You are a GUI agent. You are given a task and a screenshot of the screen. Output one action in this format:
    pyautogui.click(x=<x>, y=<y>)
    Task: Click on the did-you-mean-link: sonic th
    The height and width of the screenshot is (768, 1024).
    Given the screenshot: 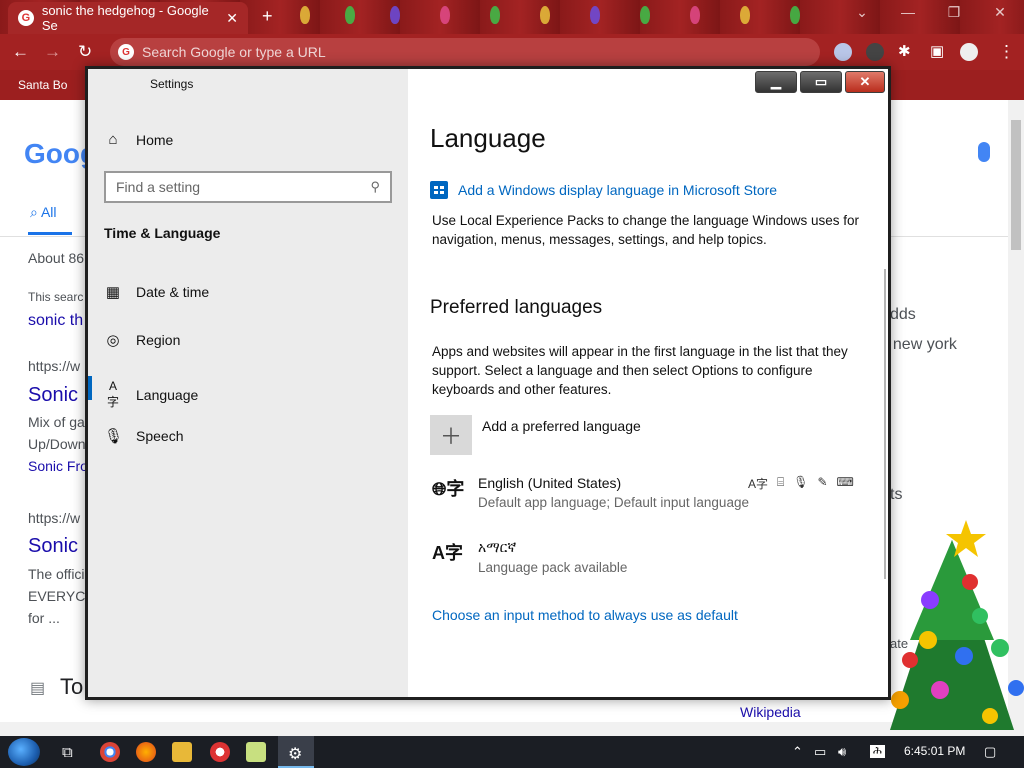 What is the action you would take?
    pyautogui.click(x=55, y=321)
    